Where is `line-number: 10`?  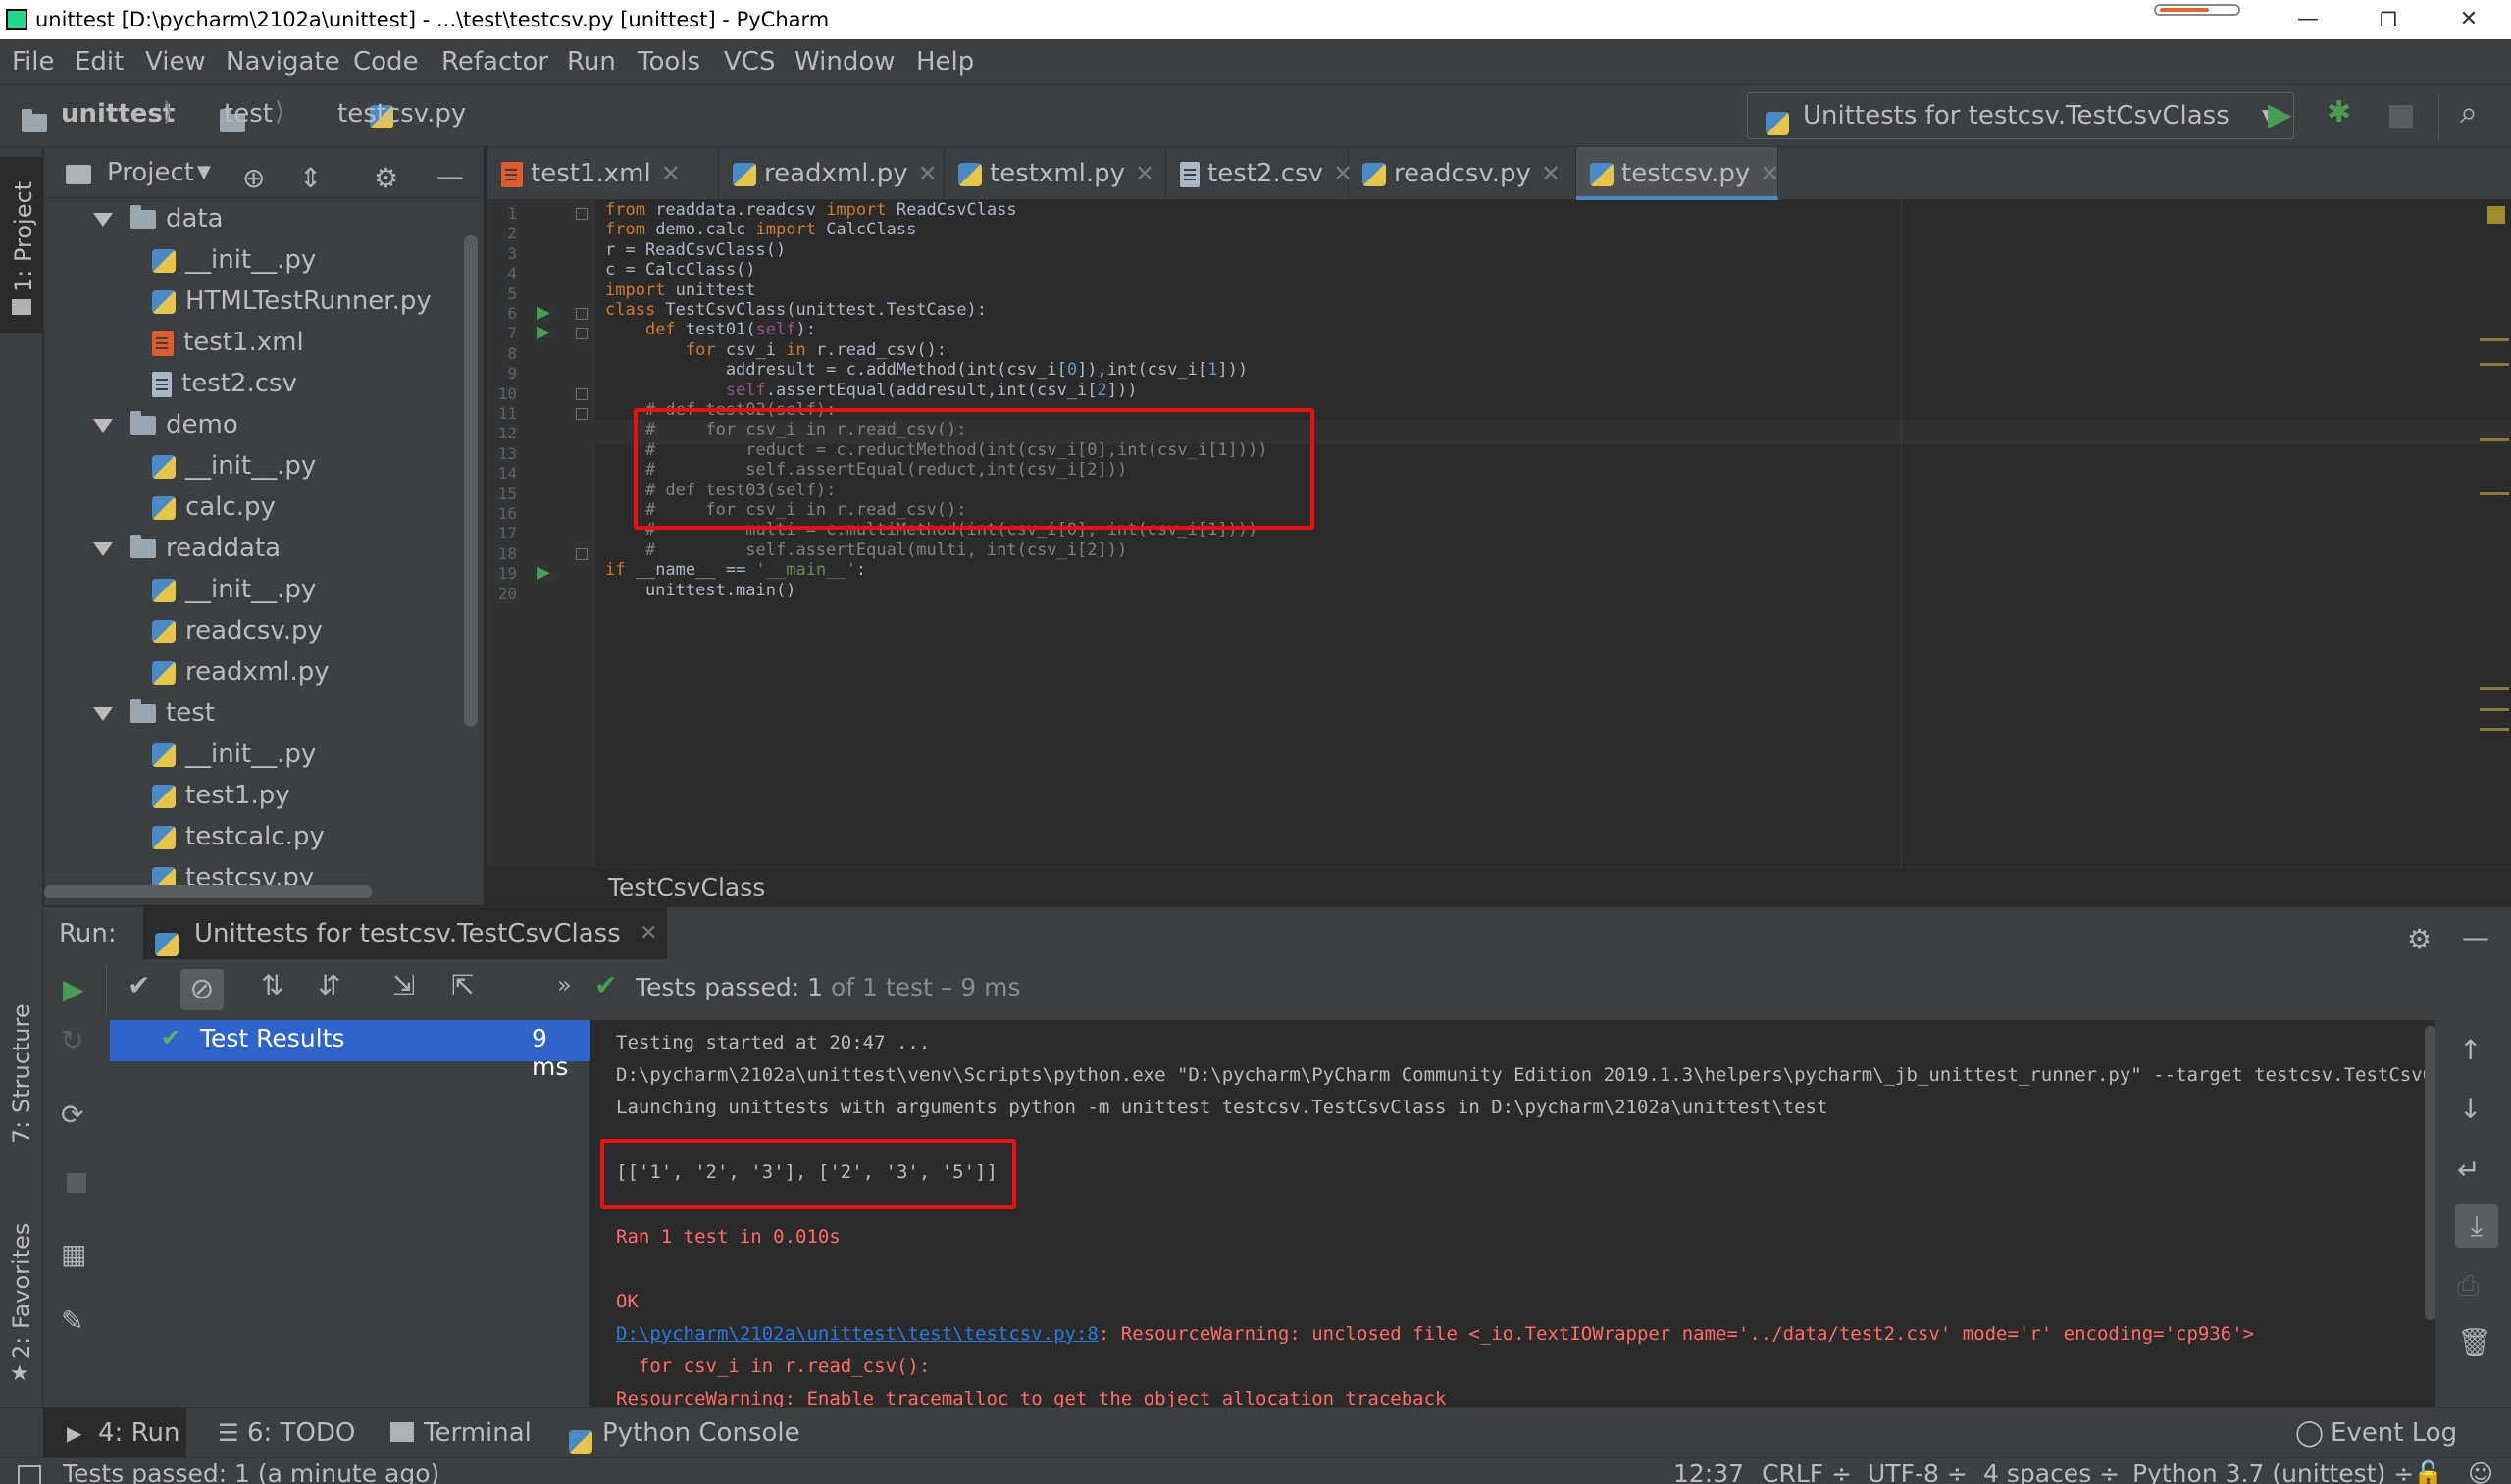
line-number: 10 is located at coordinates (502, 393).